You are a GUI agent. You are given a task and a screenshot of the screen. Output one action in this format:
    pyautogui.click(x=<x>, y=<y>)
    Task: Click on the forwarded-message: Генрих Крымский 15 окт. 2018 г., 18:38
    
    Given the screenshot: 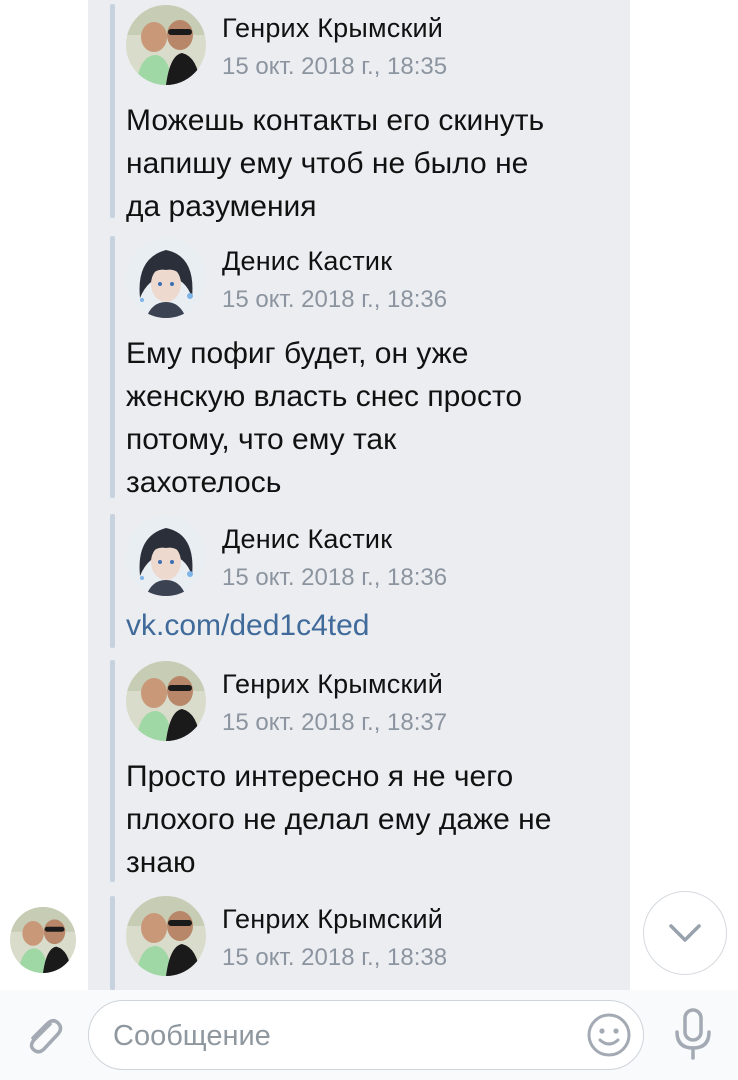 What is the action you would take?
    pyautogui.click(x=376, y=936)
    